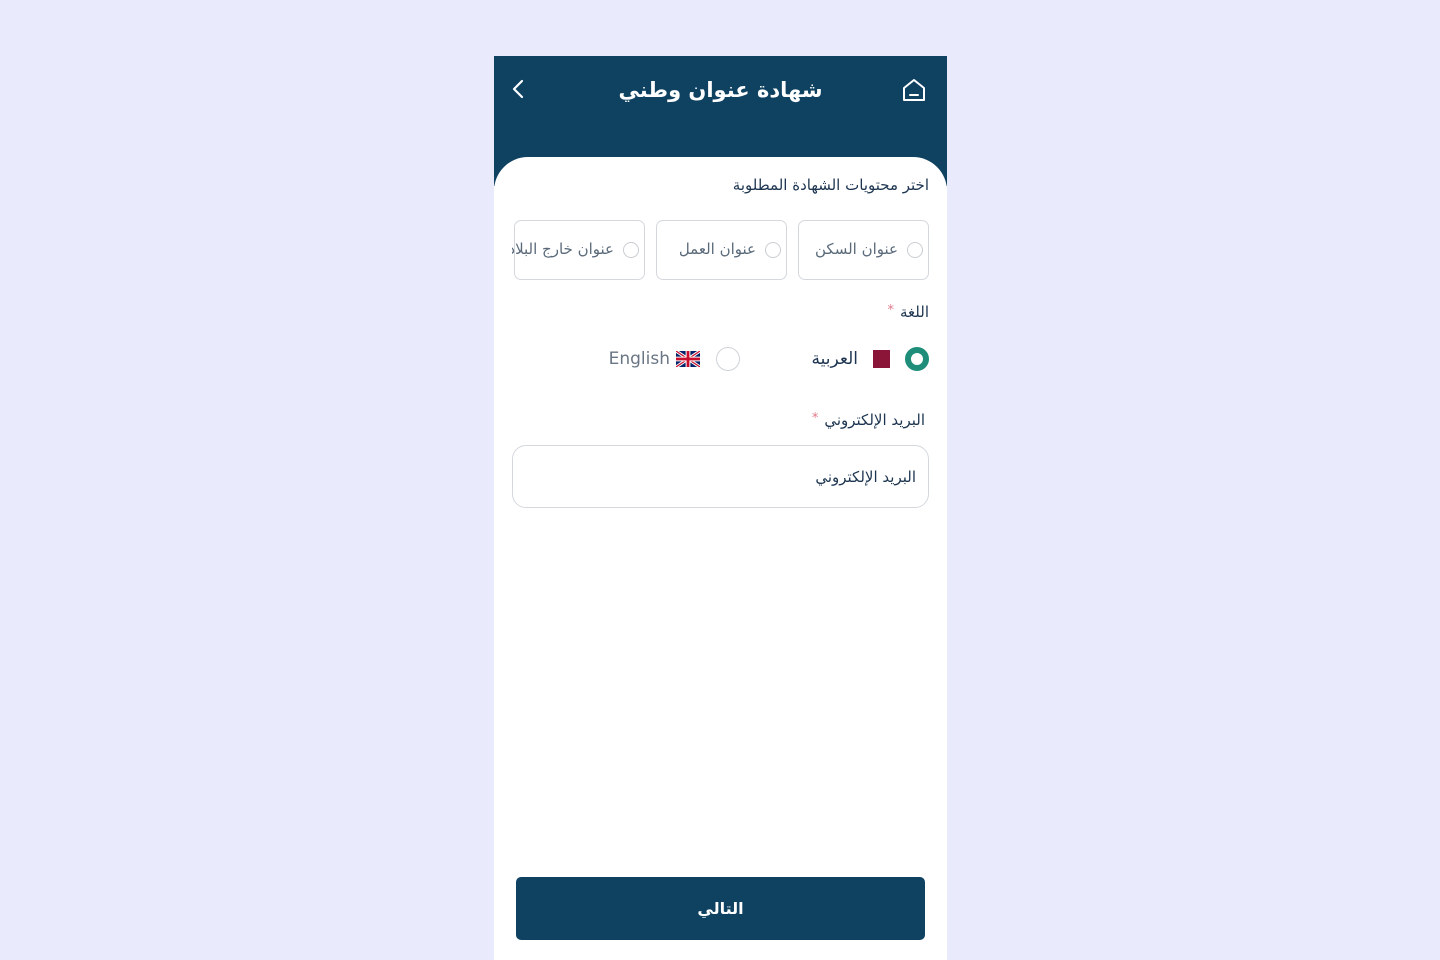 The image size is (1440, 960). I want to click on option-label: عنوان خارج البلاد, so click(563, 249).